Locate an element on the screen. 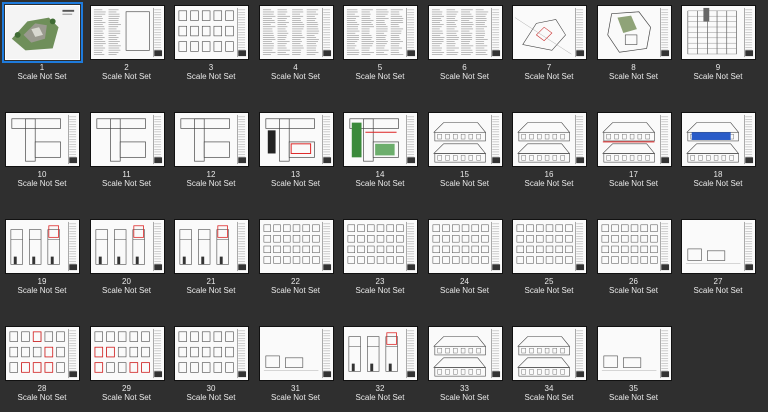  page-number-label: 29 is located at coordinates (126, 388).